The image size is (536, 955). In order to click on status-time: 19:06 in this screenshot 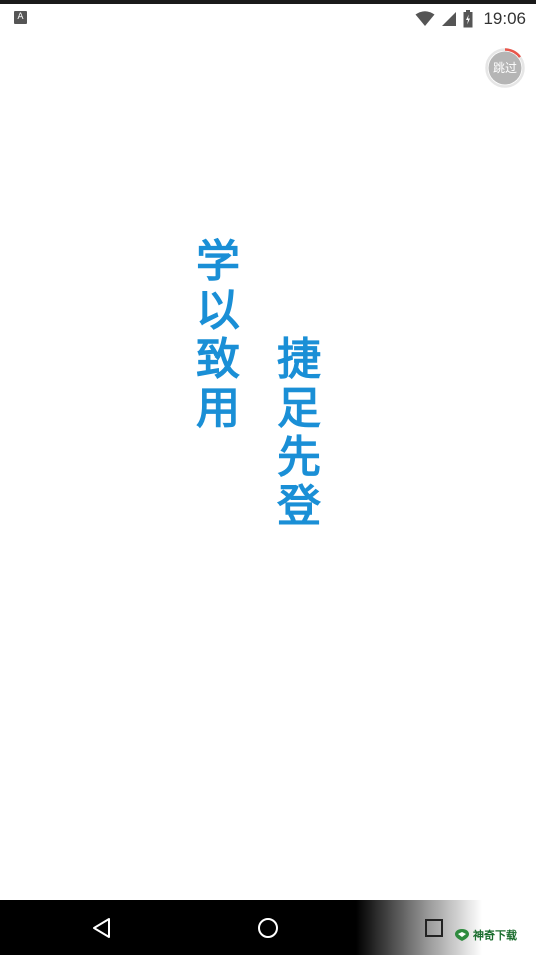, I will do `click(504, 18)`.